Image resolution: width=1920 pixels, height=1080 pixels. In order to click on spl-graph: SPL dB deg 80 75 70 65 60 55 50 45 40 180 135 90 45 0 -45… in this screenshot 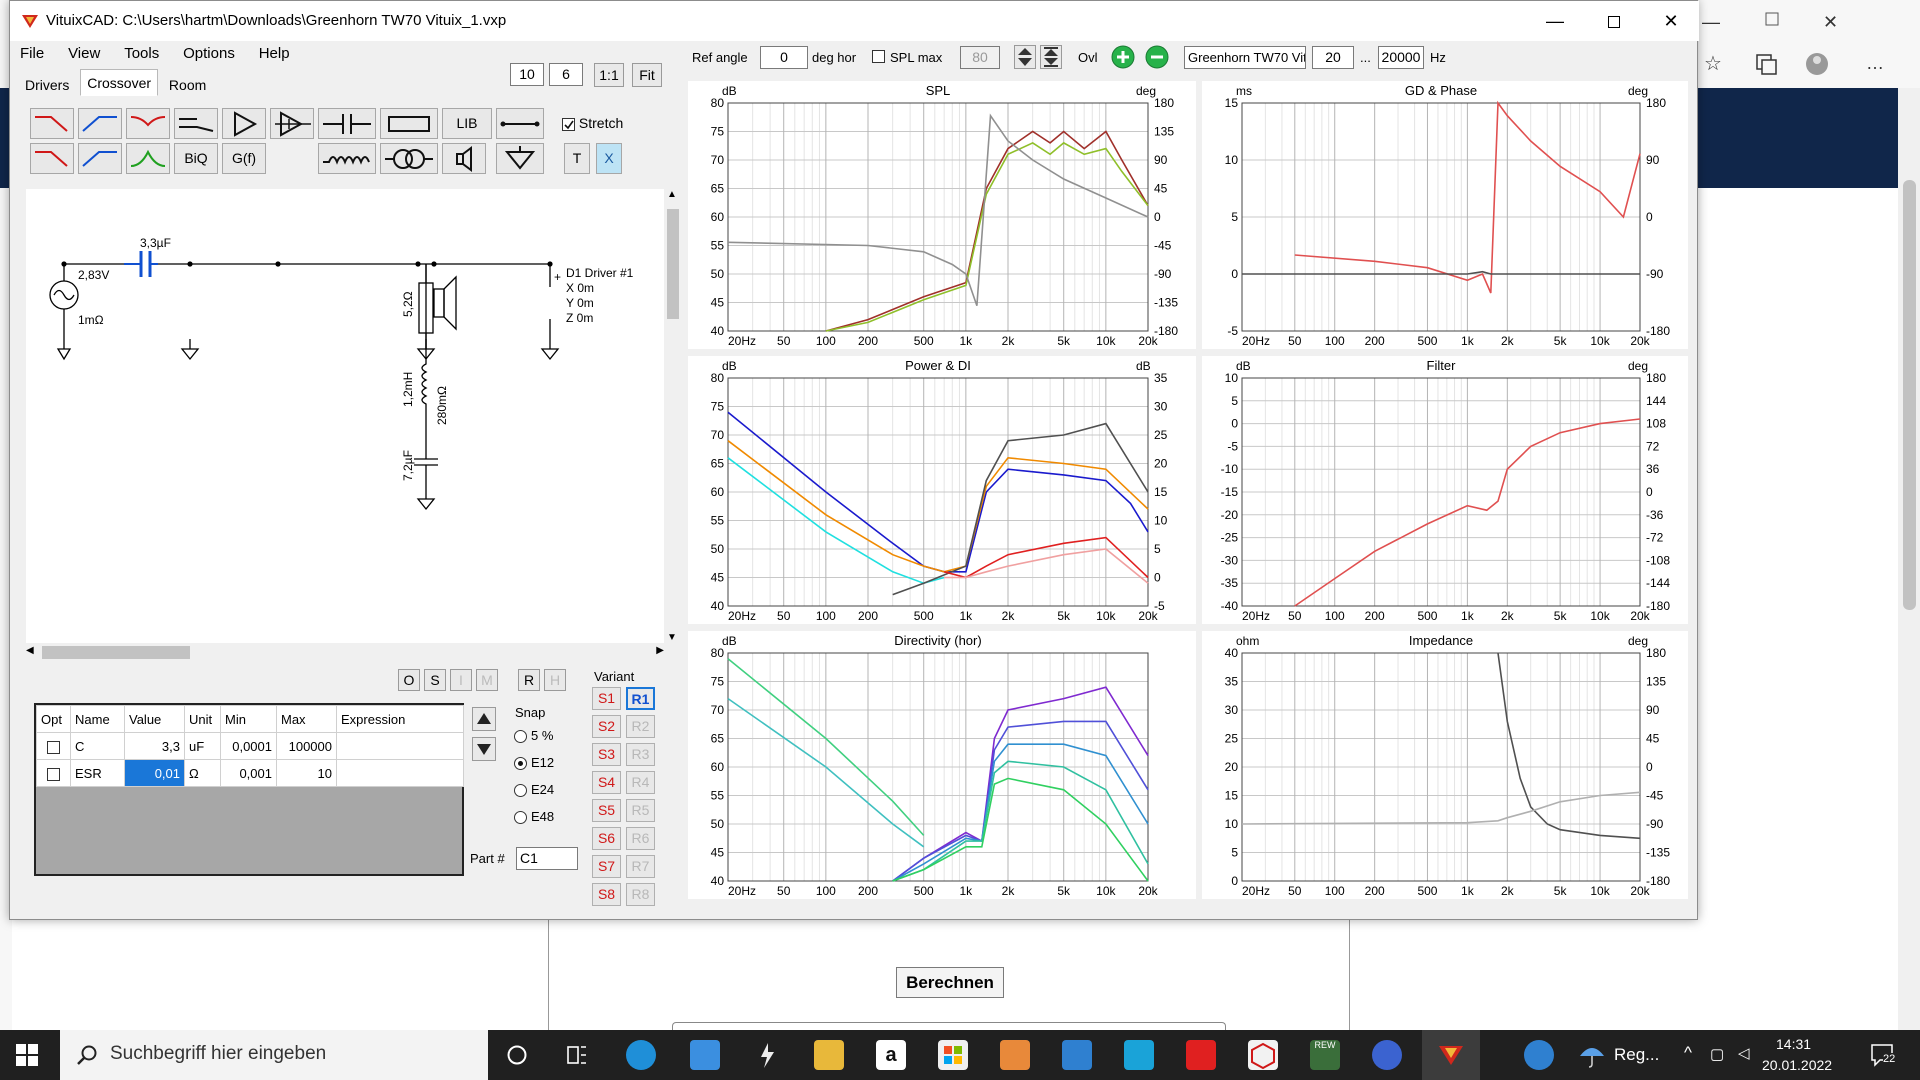, I will do `click(942, 215)`.